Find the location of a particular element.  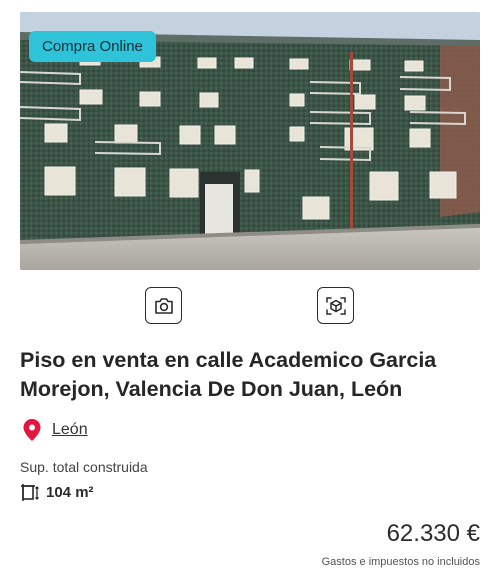

camera-icon is located at coordinates (163, 305).